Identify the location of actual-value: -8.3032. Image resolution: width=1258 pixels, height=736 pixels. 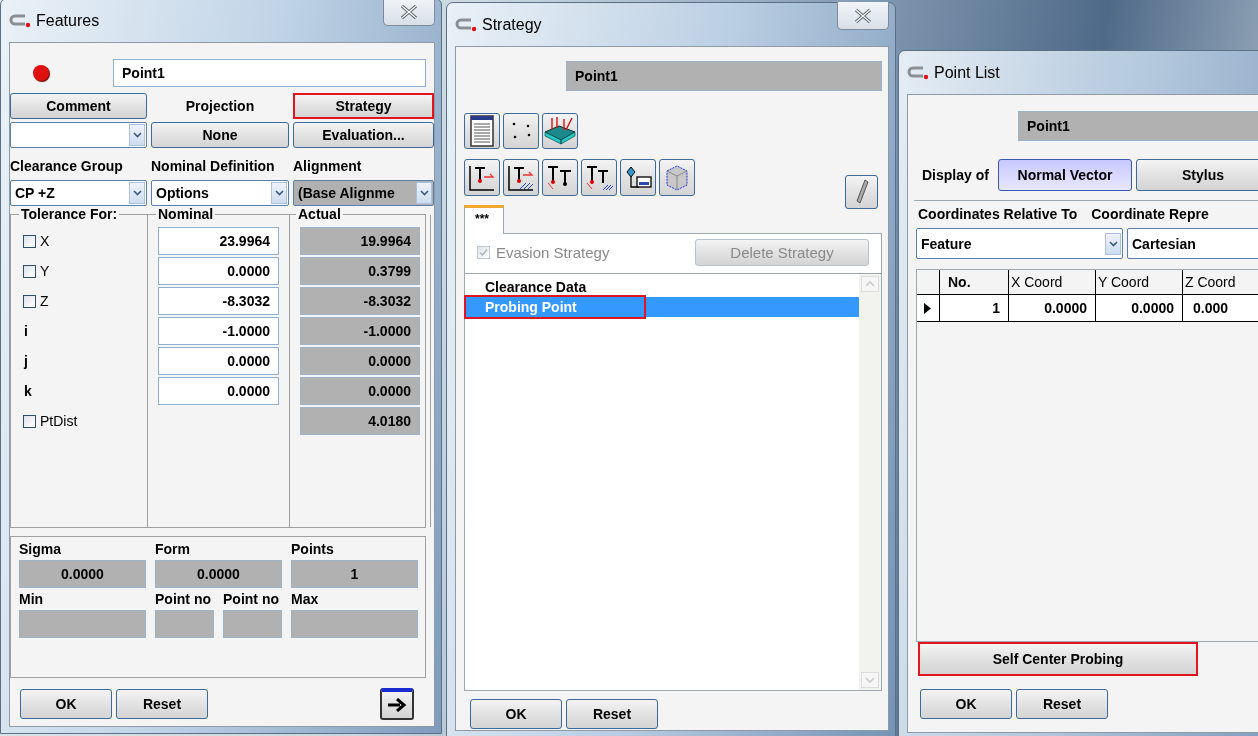
(360, 301).